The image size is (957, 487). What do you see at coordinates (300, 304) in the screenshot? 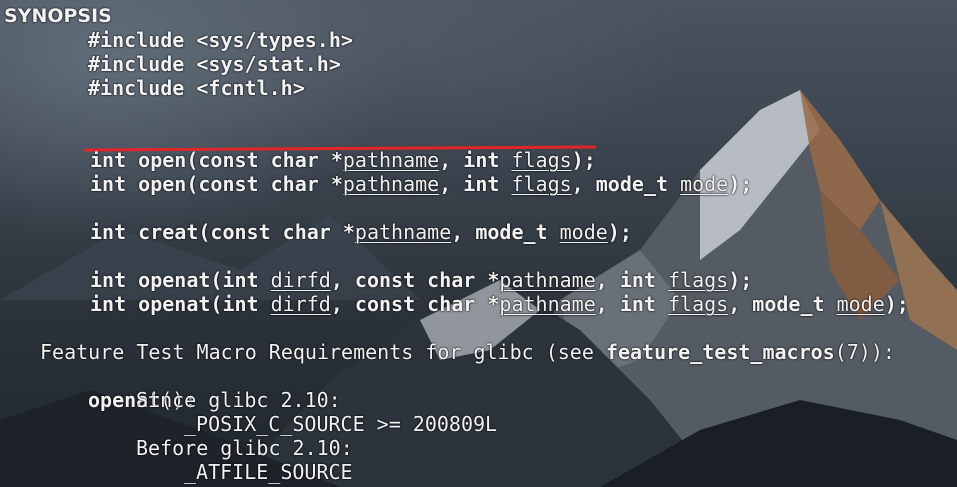
I see `param-dirfd: dirfd` at bounding box center [300, 304].